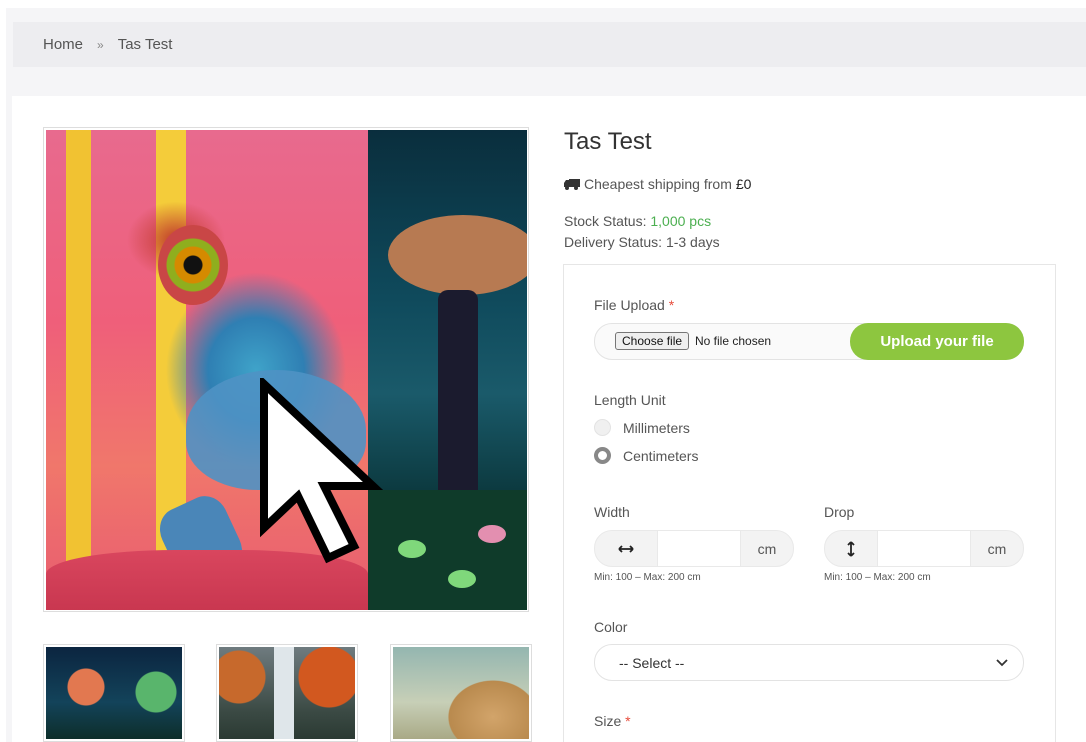 The width and height of the screenshot is (1086, 742). Describe the element at coordinates (572, 184) in the screenshot. I see `truck-icon` at that location.